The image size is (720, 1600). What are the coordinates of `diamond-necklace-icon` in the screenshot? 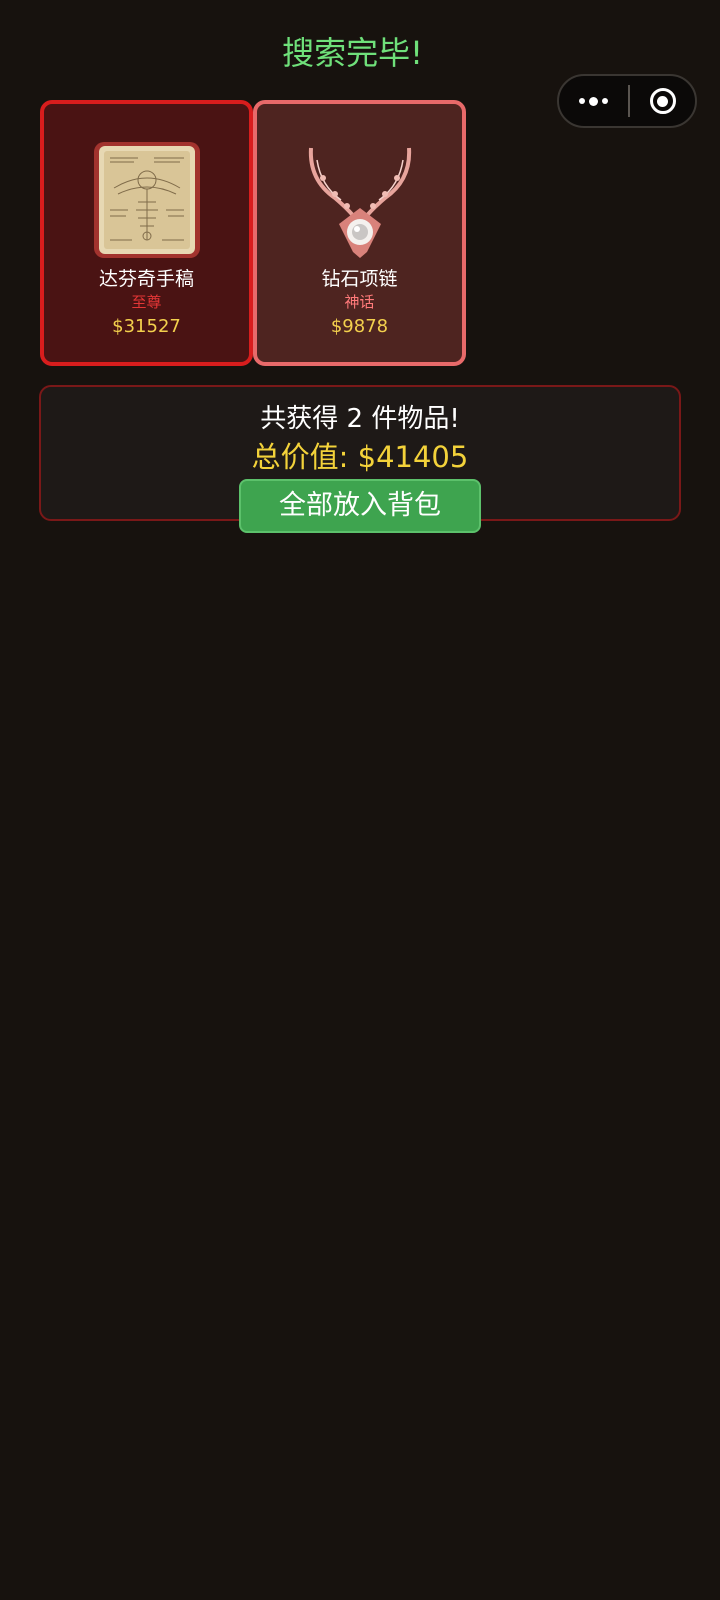 It's located at (359, 202).